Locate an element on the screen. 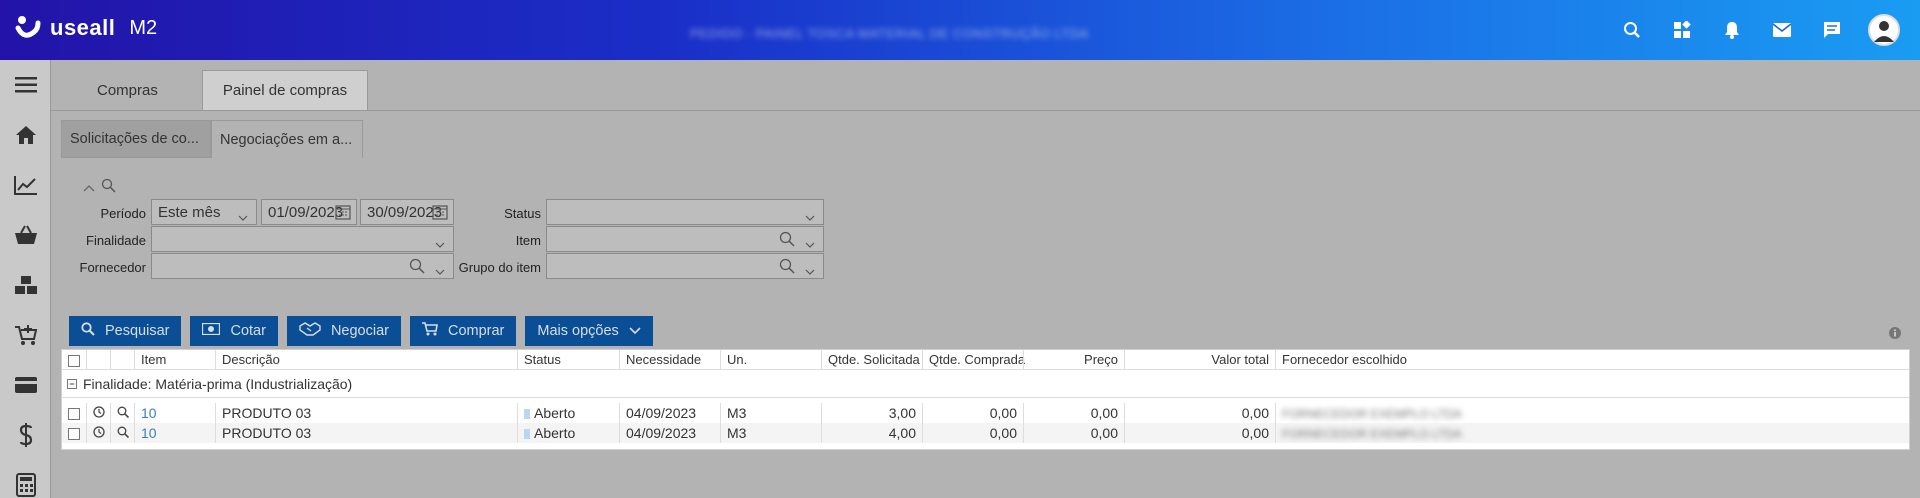  col-descricao: Descrição is located at coordinates (366, 360).